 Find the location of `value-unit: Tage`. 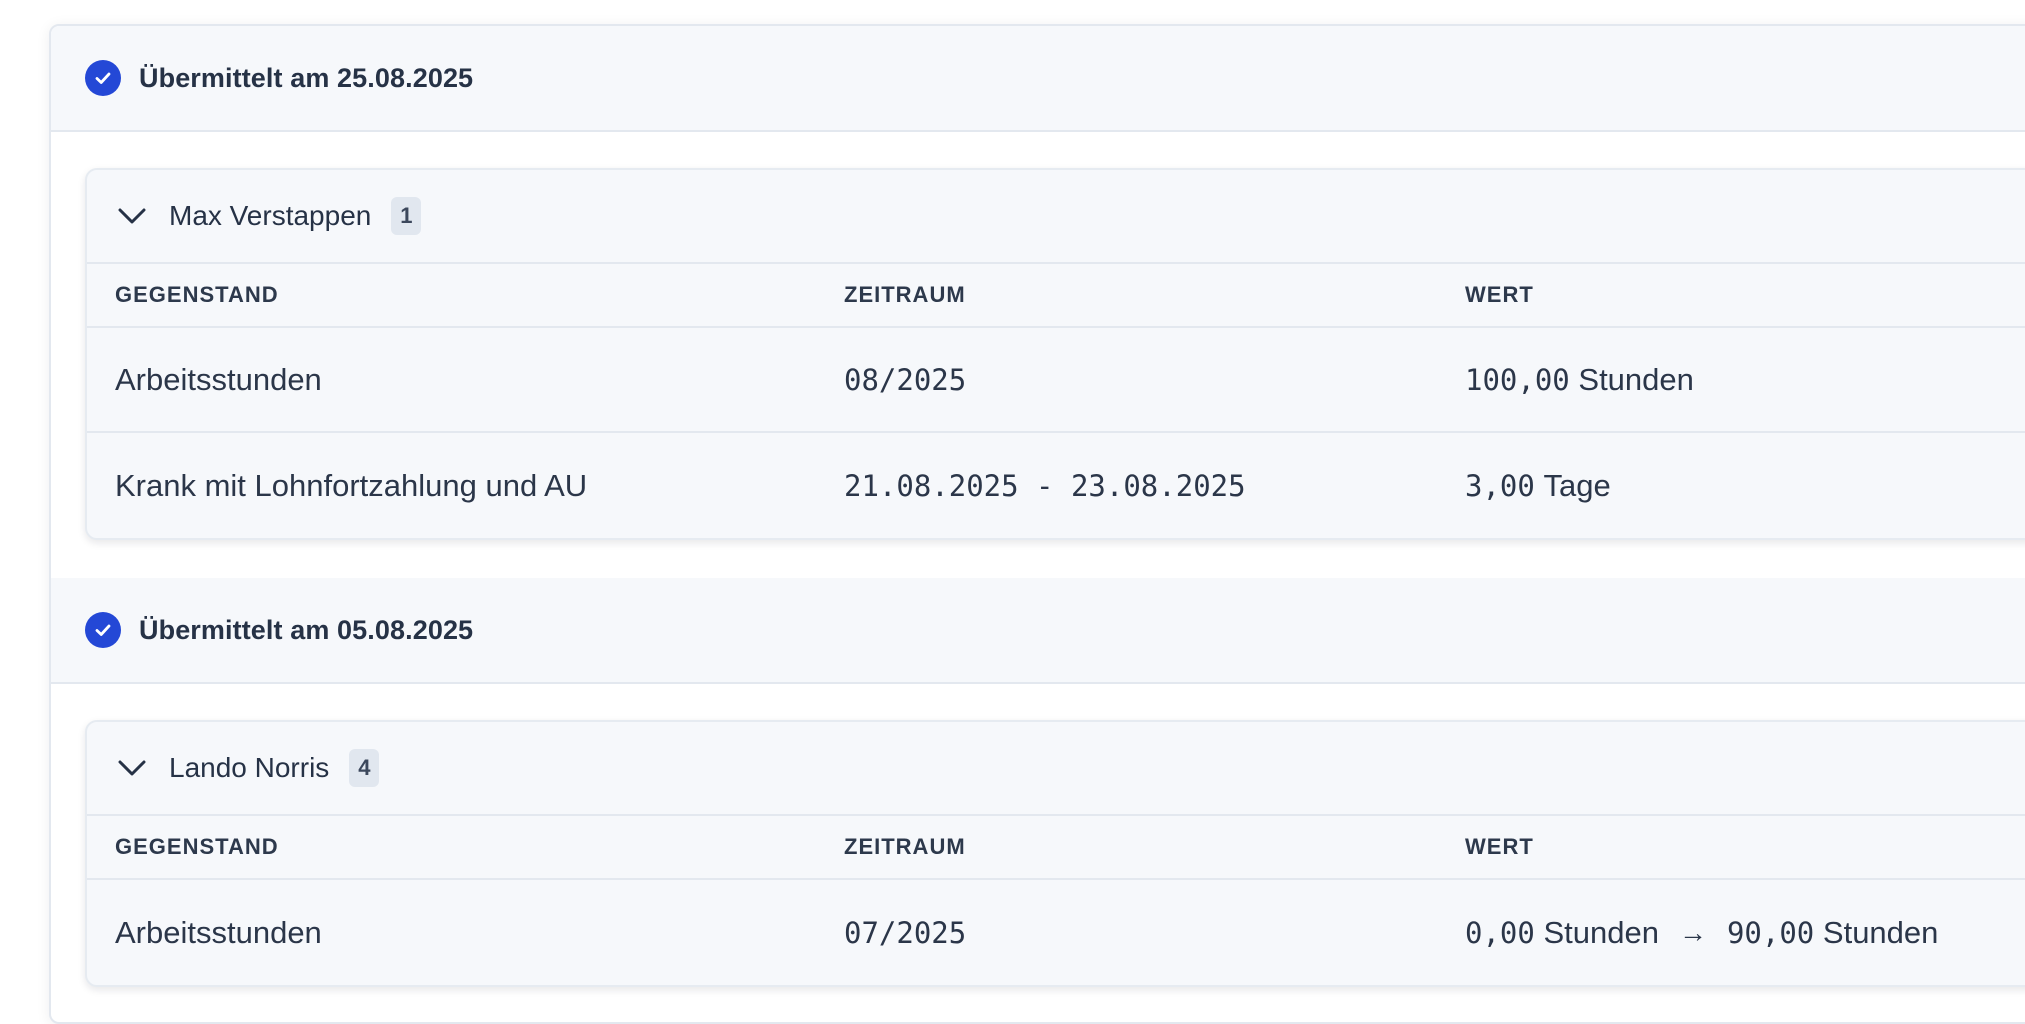

value-unit: Tage is located at coordinates (1577, 485).